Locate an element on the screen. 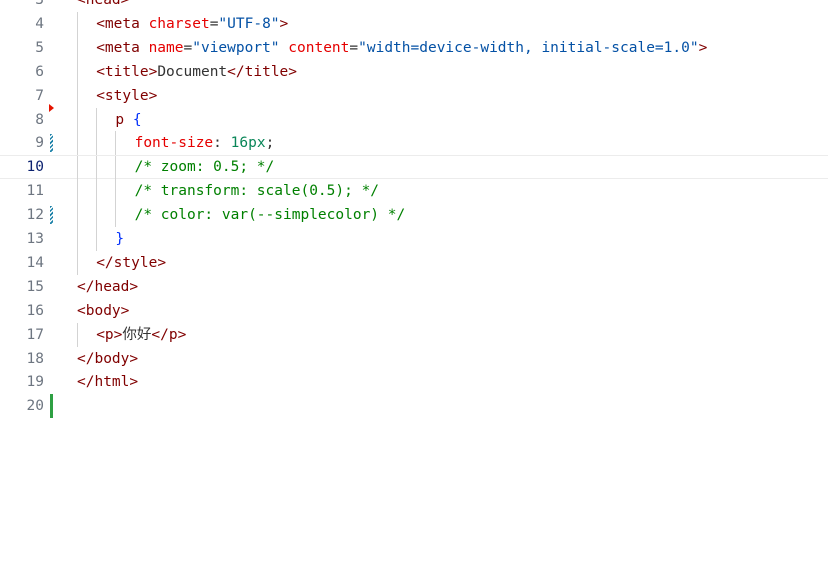 The width and height of the screenshot is (828, 582). code-token: content is located at coordinates (319, 47).